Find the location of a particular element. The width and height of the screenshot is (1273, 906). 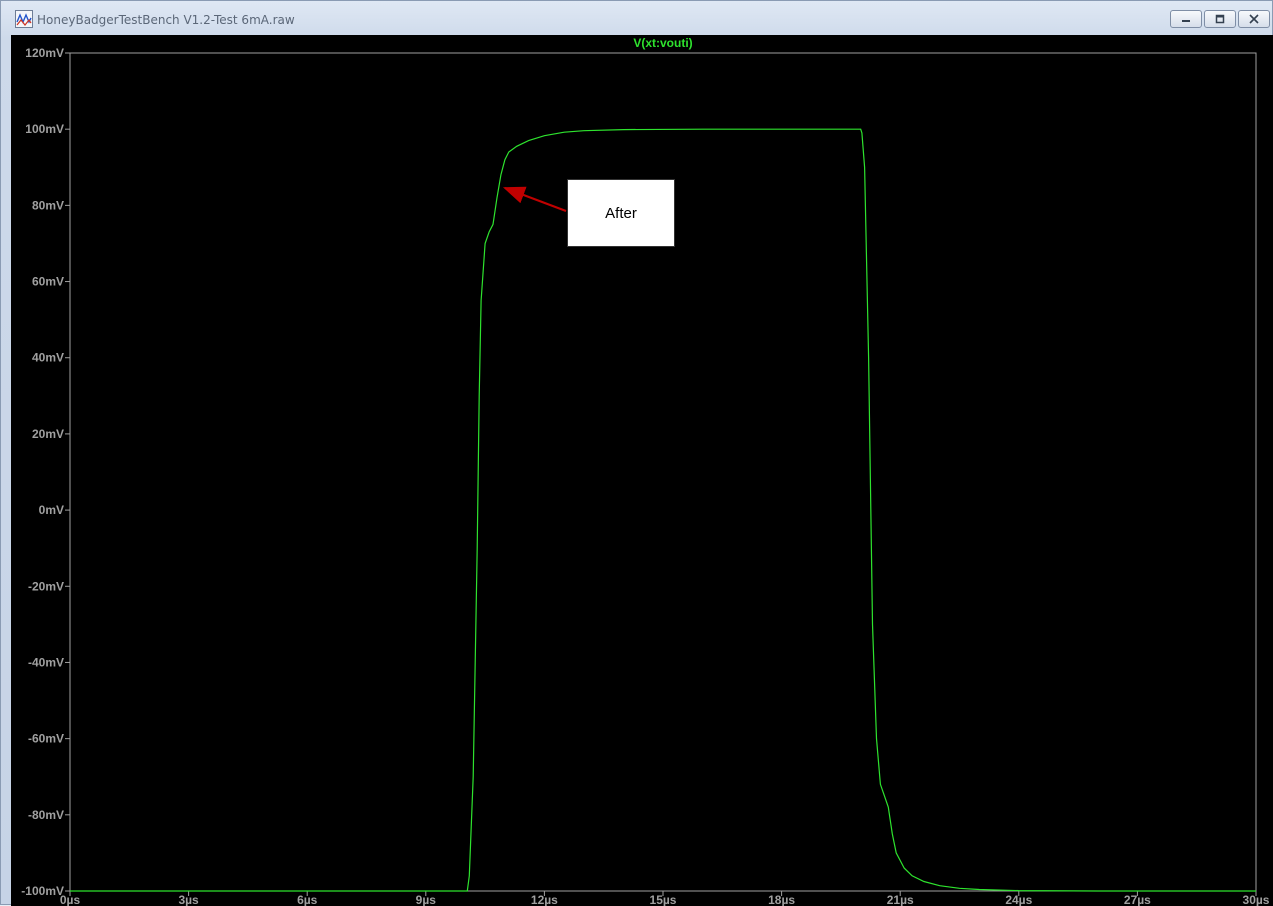

y-tick-label: -100mV is located at coordinates (42, 891).